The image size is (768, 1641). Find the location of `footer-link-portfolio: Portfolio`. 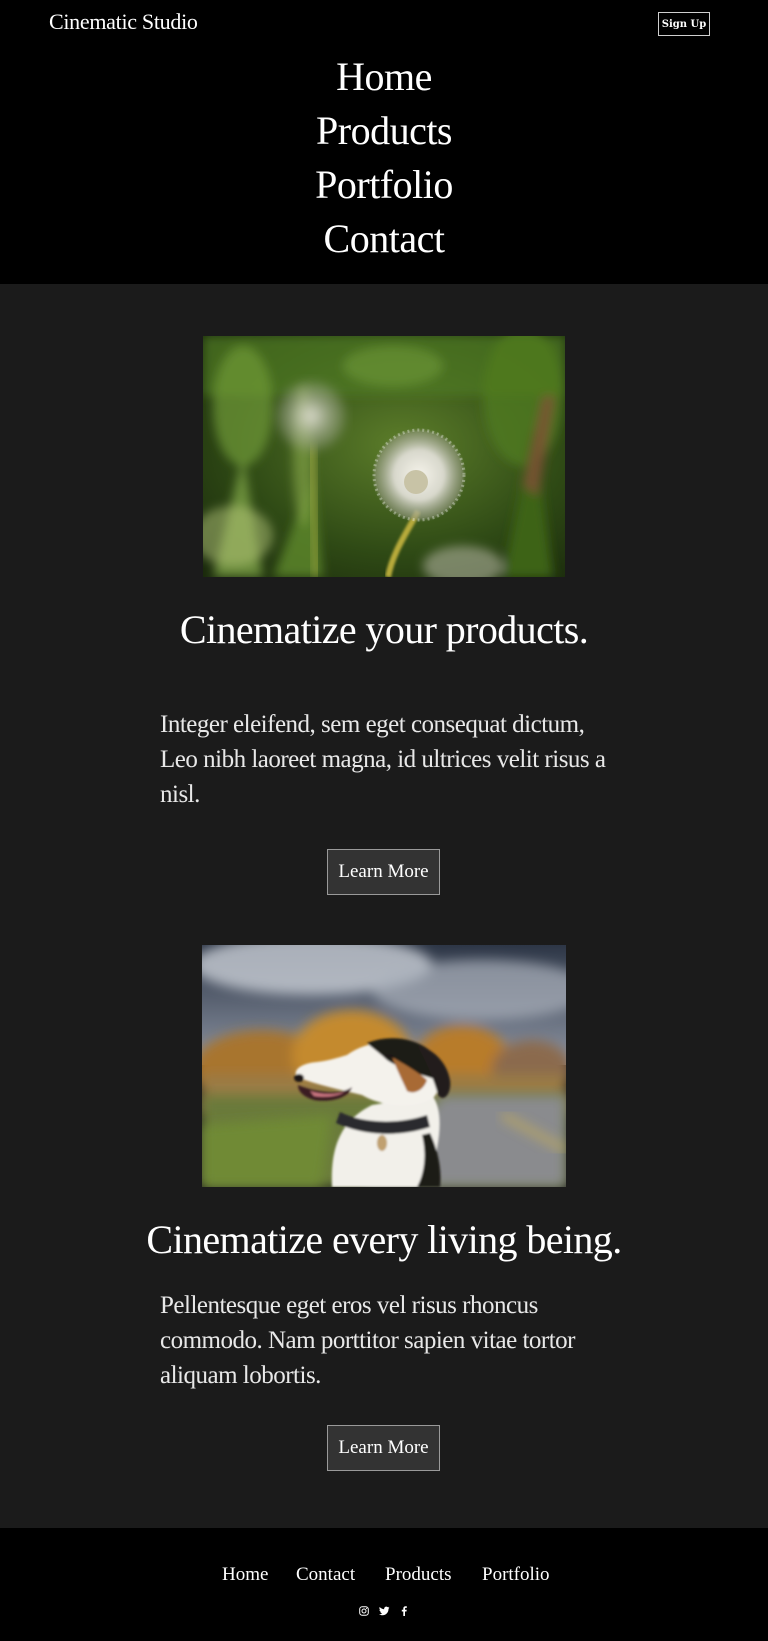

footer-link-portfolio: Portfolio is located at coordinates (516, 1575).